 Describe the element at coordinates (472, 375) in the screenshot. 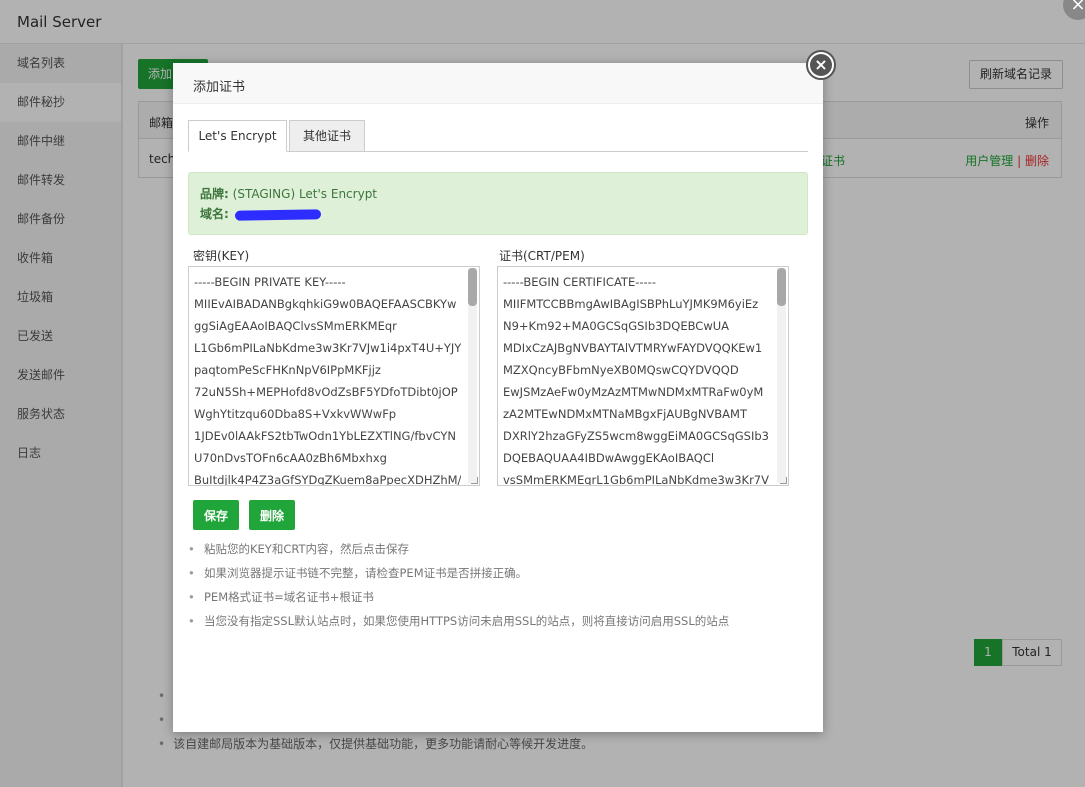

I see `key-scrollbar` at that location.